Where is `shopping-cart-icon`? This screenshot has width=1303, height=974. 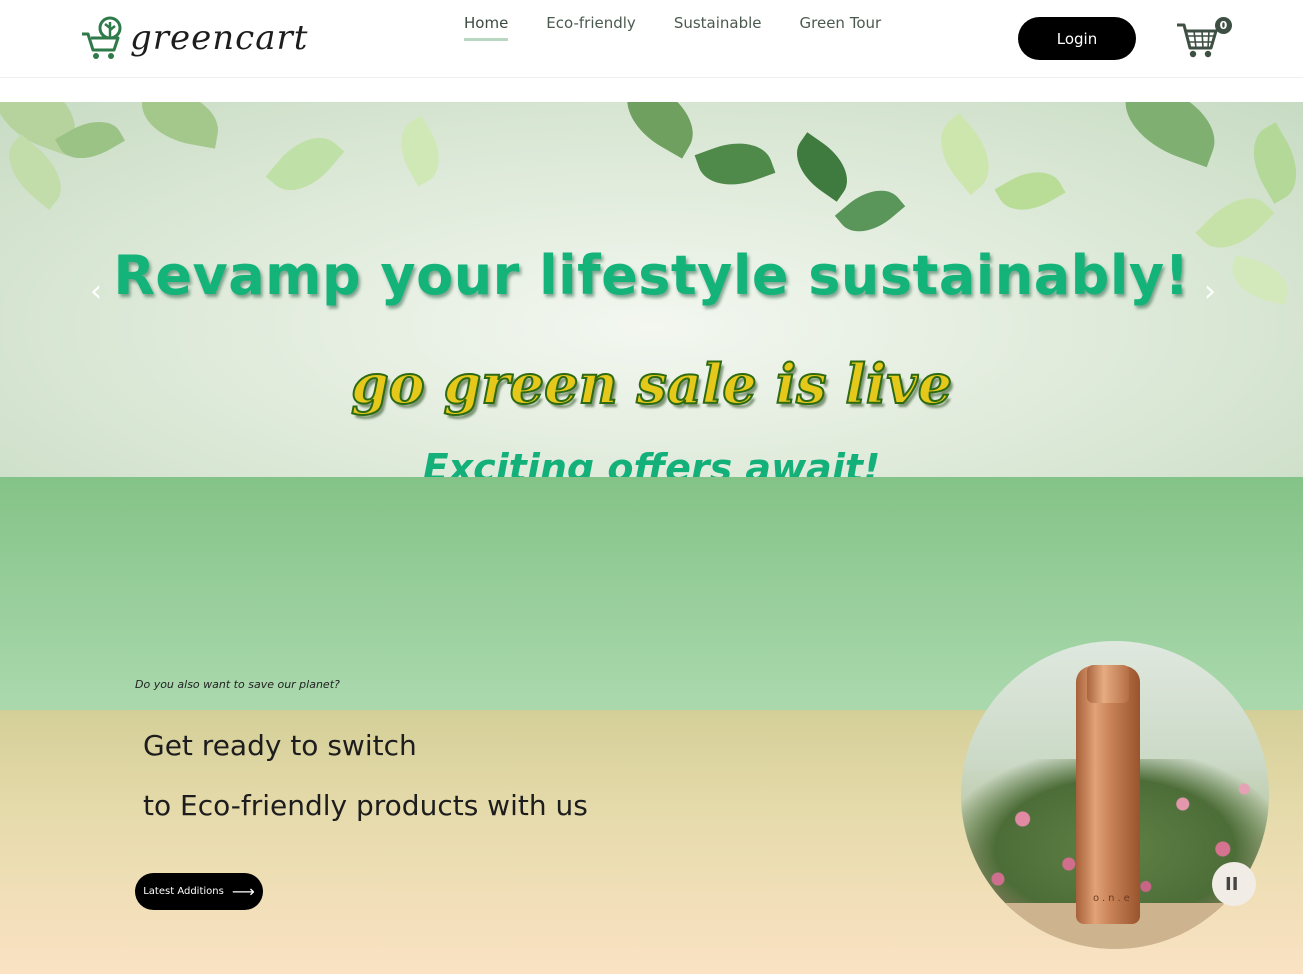 shopping-cart-icon is located at coordinates (1197, 40).